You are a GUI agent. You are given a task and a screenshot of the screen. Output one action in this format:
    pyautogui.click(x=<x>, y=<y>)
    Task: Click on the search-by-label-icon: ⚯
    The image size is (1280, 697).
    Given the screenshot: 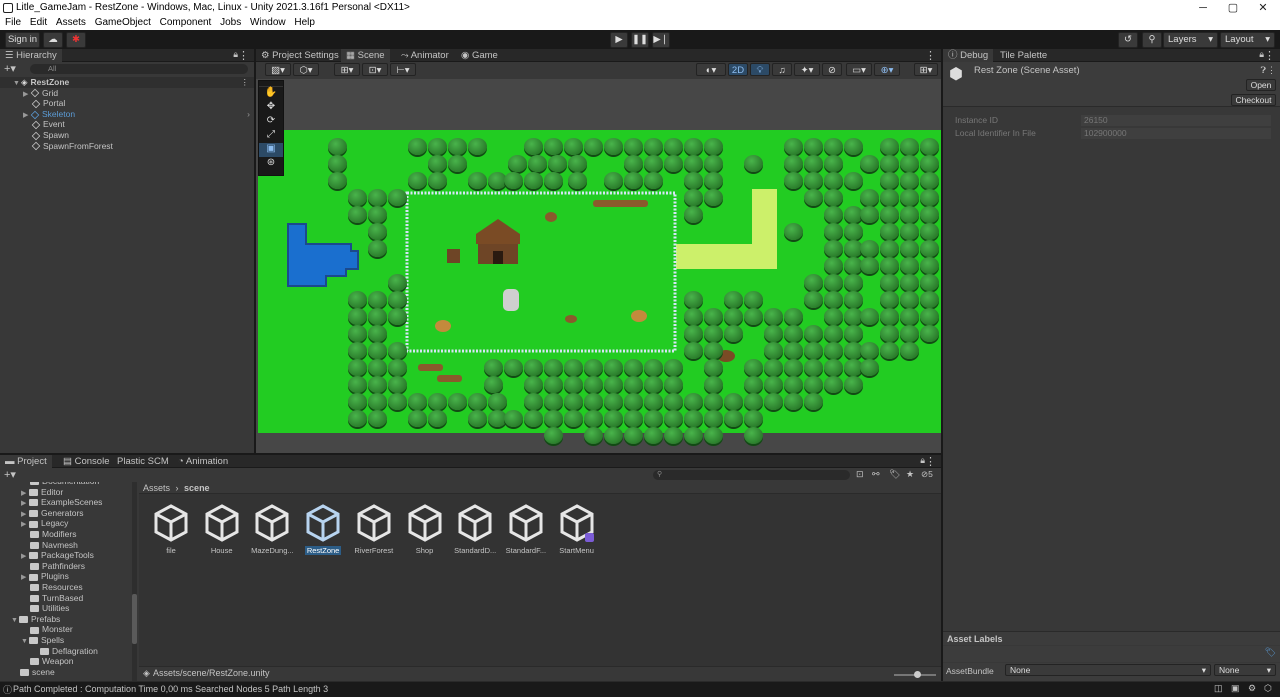 What is the action you would take?
    pyautogui.click(x=876, y=474)
    